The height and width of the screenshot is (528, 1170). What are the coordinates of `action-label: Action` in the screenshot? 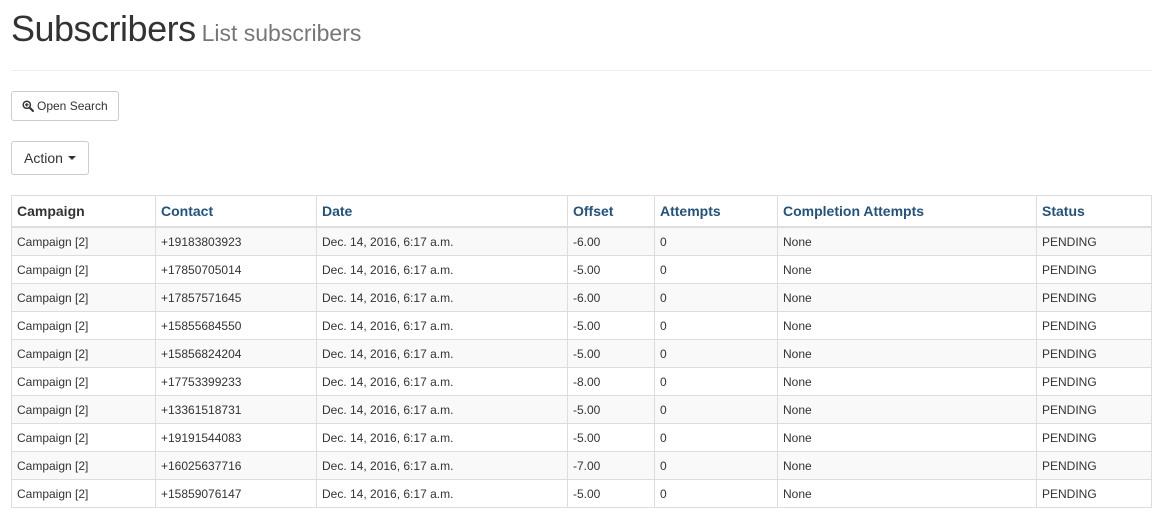 It's located at (43, 158).